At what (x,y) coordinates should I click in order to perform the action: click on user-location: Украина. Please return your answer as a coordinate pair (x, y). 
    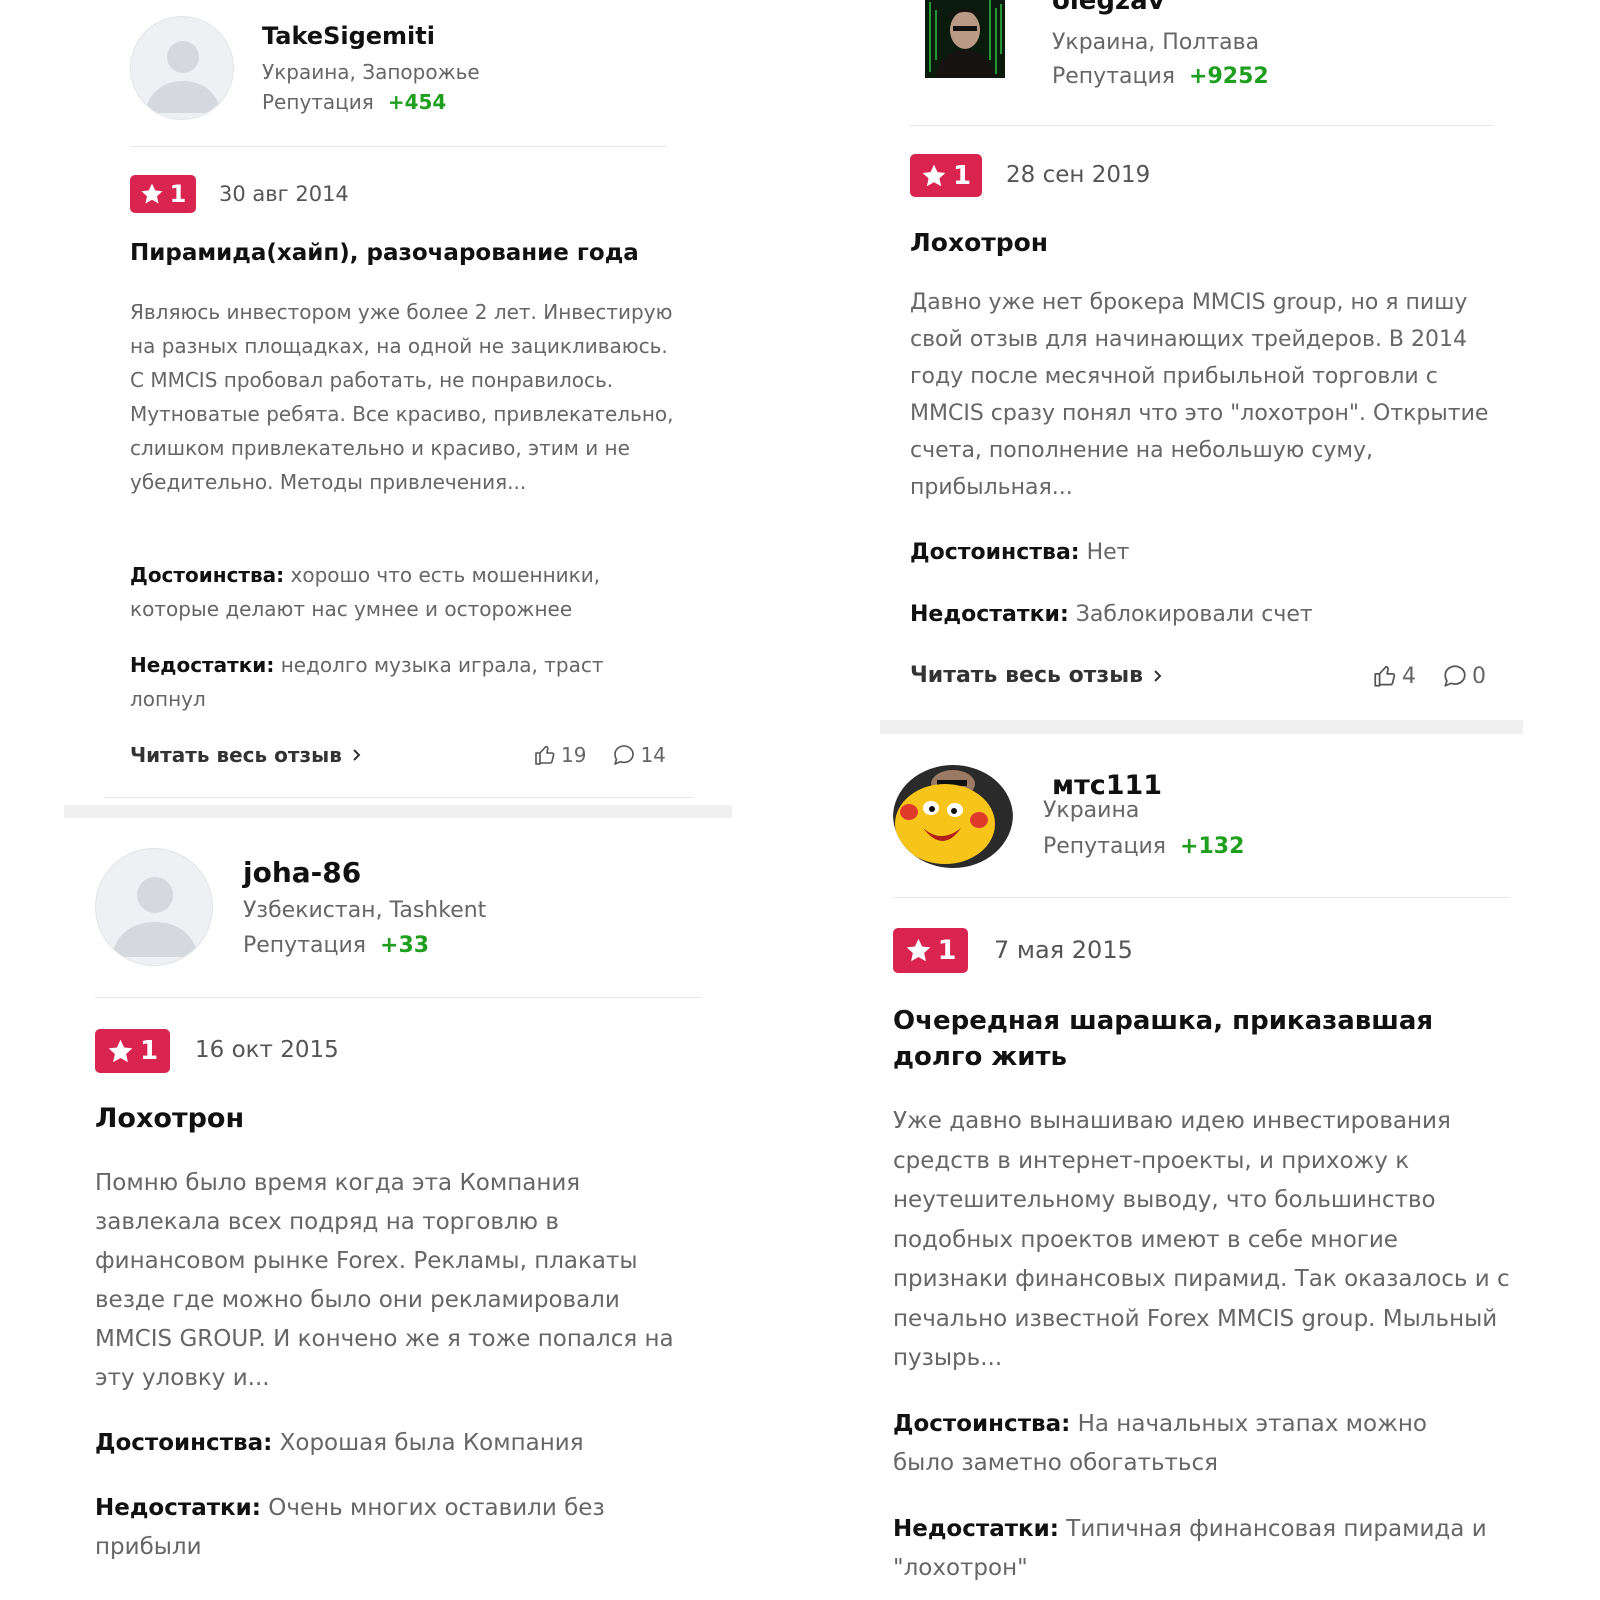
    Looking at the image, I should click on (1091, 810).